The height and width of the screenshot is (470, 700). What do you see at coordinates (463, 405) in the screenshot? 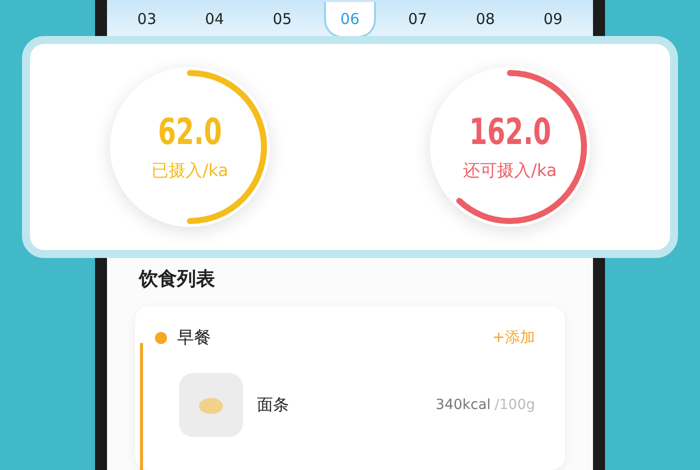
I see `food-calories: 340kcal` at bounding box center [463, 405].